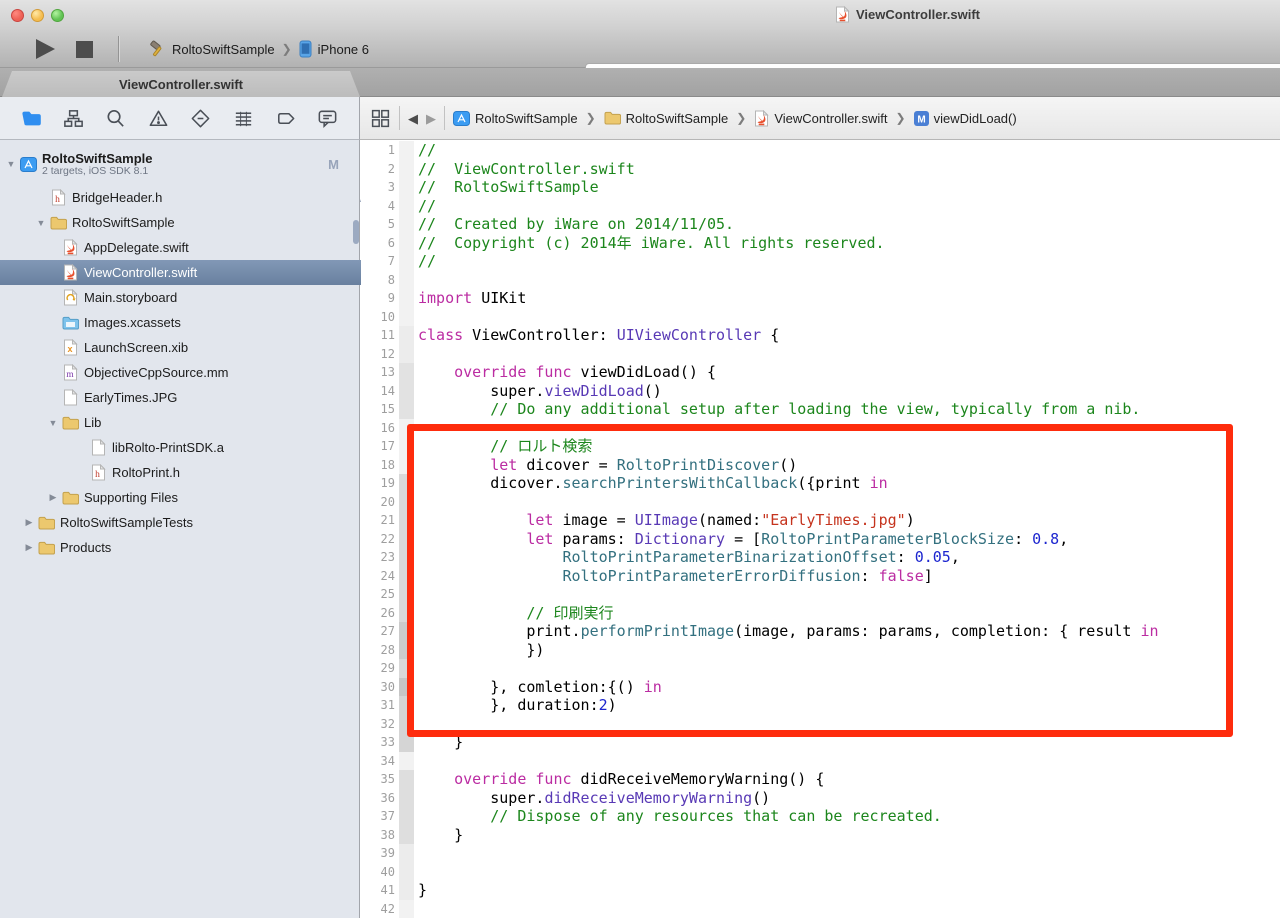 Image resolution: width=1280 pixels, height=918 pixels. I want to click on line-number: 39, so click(387, 853).